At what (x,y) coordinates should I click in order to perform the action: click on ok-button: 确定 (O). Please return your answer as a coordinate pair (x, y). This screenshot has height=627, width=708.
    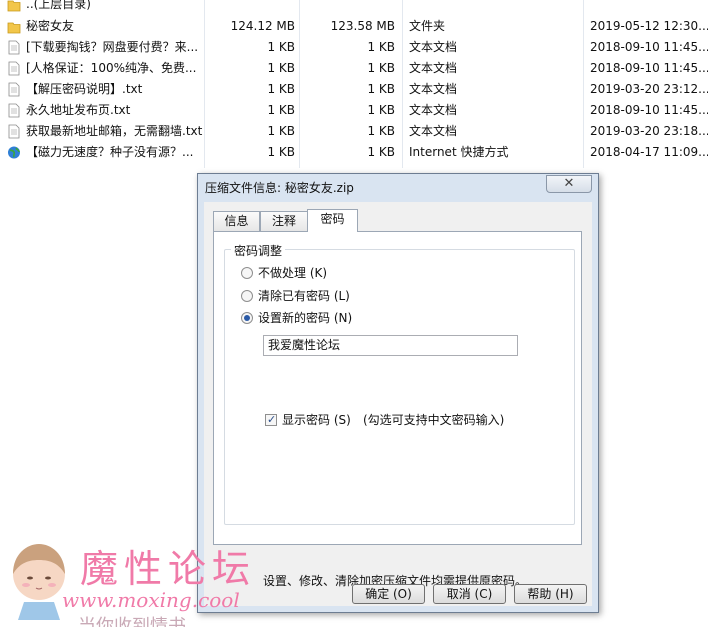
    Looking at the image, I should click on (388, 594).